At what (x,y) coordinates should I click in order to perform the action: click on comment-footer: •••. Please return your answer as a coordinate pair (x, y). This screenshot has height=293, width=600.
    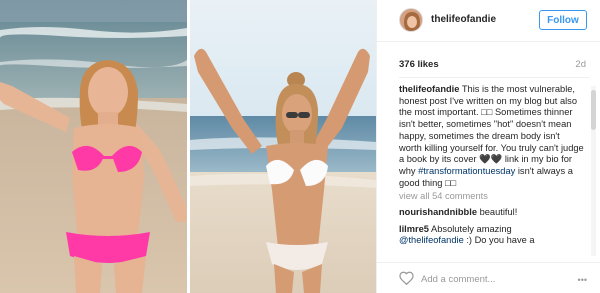
    Looking at the image, I should click on (488, 277).